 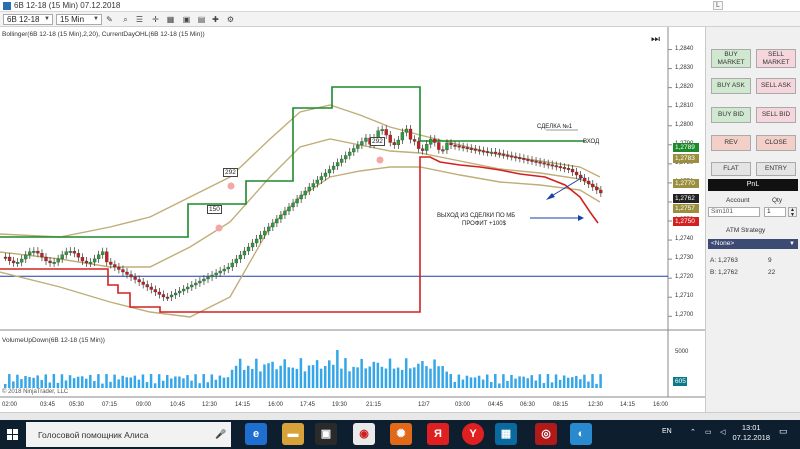 What do you see at coordinates (731, 115) in the screenshot?
I see `buy-bid-button: BUY BID` at bounding box center [731, 115].